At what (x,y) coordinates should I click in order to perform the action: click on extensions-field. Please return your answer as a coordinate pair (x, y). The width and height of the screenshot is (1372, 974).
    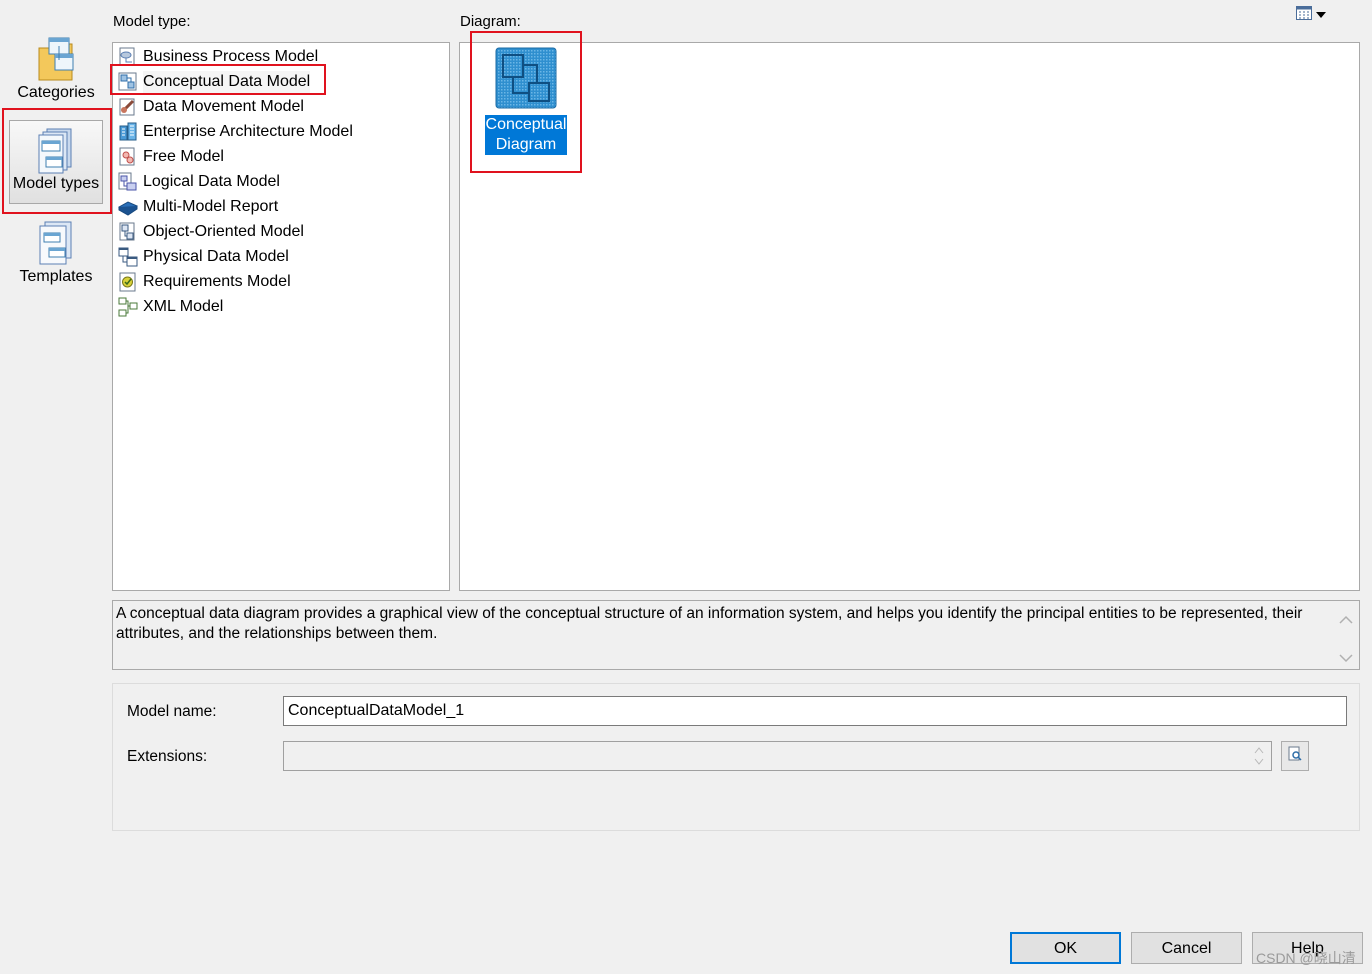
    Looking at the image, I should click on (777, 756).